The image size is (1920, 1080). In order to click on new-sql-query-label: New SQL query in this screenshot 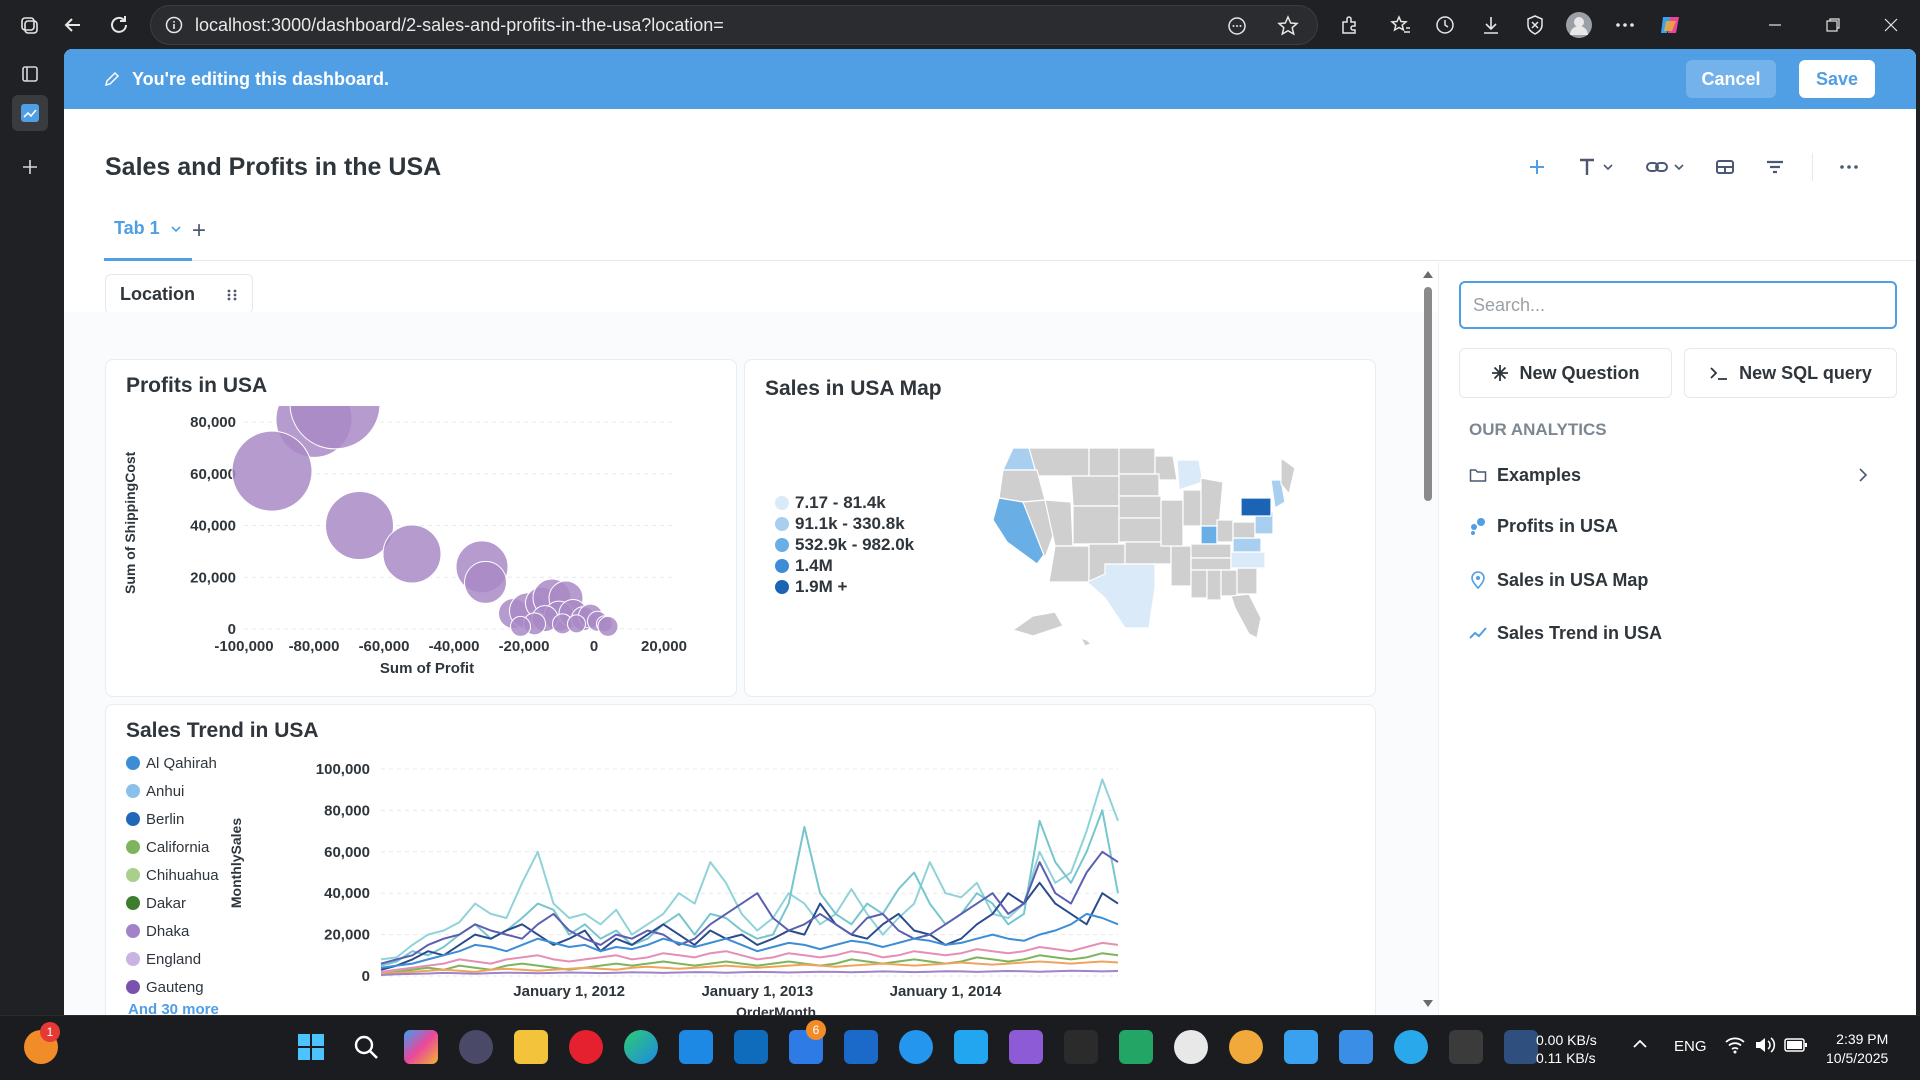, I will do `click(1805, 373)`.